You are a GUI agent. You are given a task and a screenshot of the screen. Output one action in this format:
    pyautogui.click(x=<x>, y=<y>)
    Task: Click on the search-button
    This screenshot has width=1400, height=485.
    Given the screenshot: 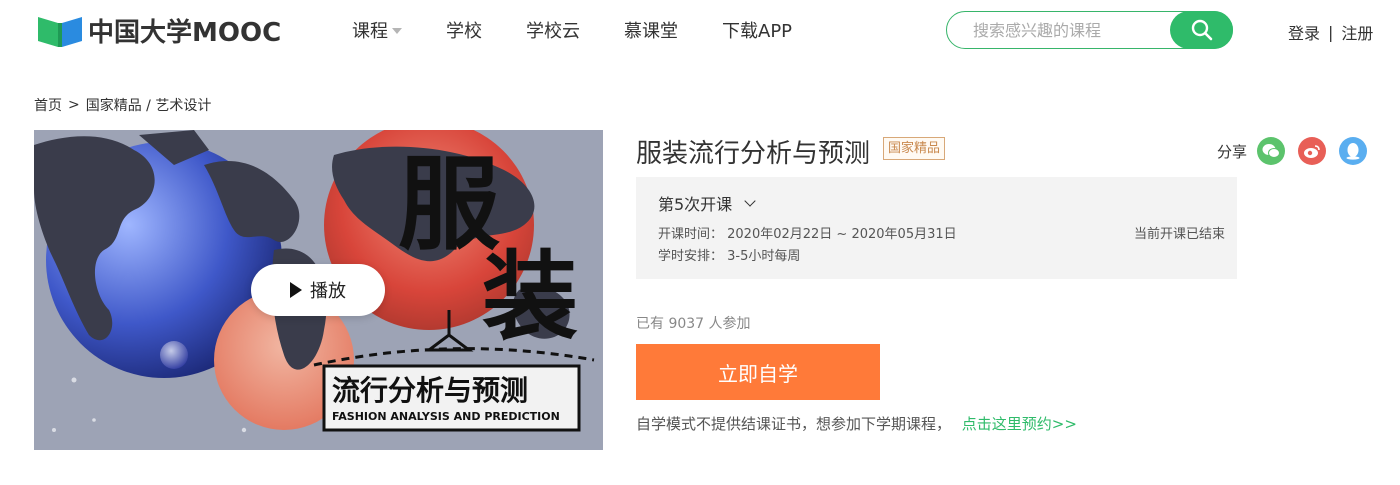 What is the action you would take?
    pyautogui.click(x=1201, y=30)
    